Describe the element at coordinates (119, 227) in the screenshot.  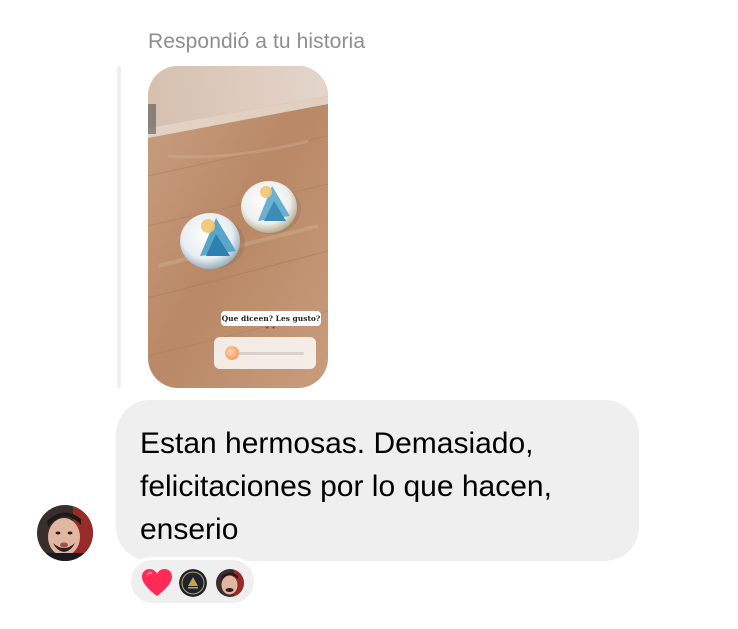
I see `reply-quote-bar` at that location.